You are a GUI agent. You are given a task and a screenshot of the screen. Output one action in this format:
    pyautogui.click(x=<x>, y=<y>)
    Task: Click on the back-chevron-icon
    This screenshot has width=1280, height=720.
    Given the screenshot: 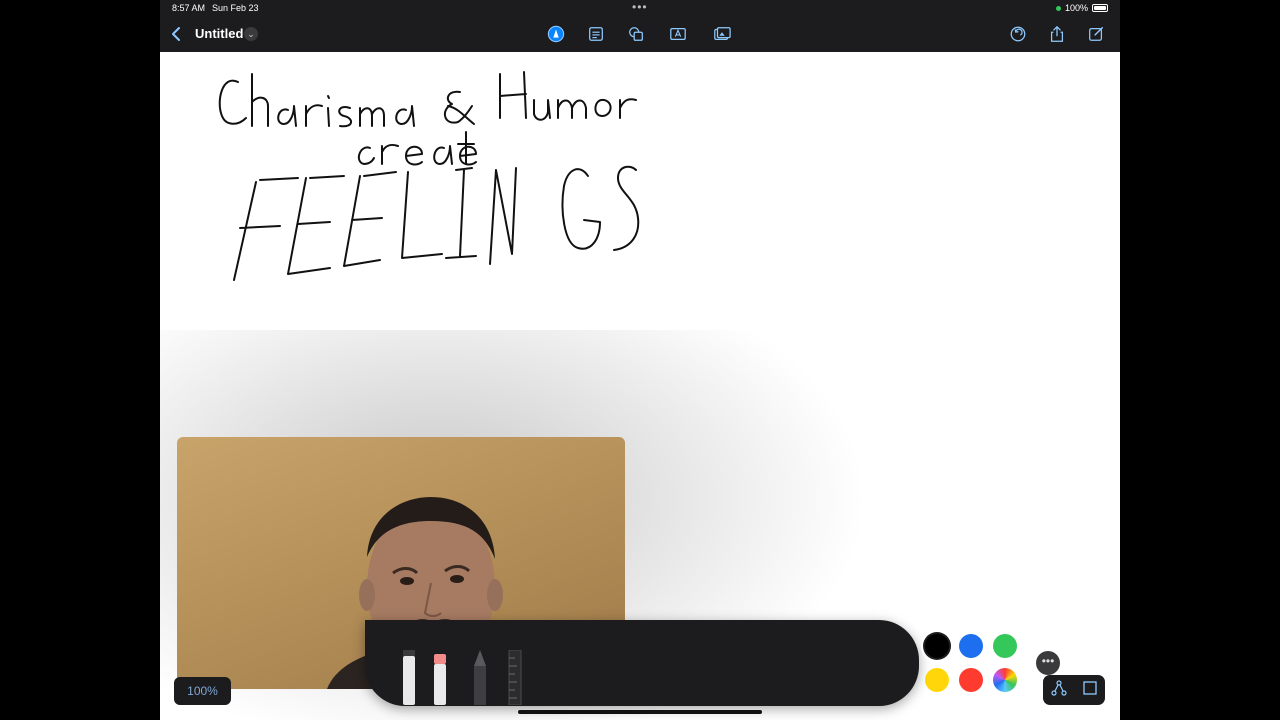 What is the action you would take?
    pyautogui.click(x=177, y=34)
    